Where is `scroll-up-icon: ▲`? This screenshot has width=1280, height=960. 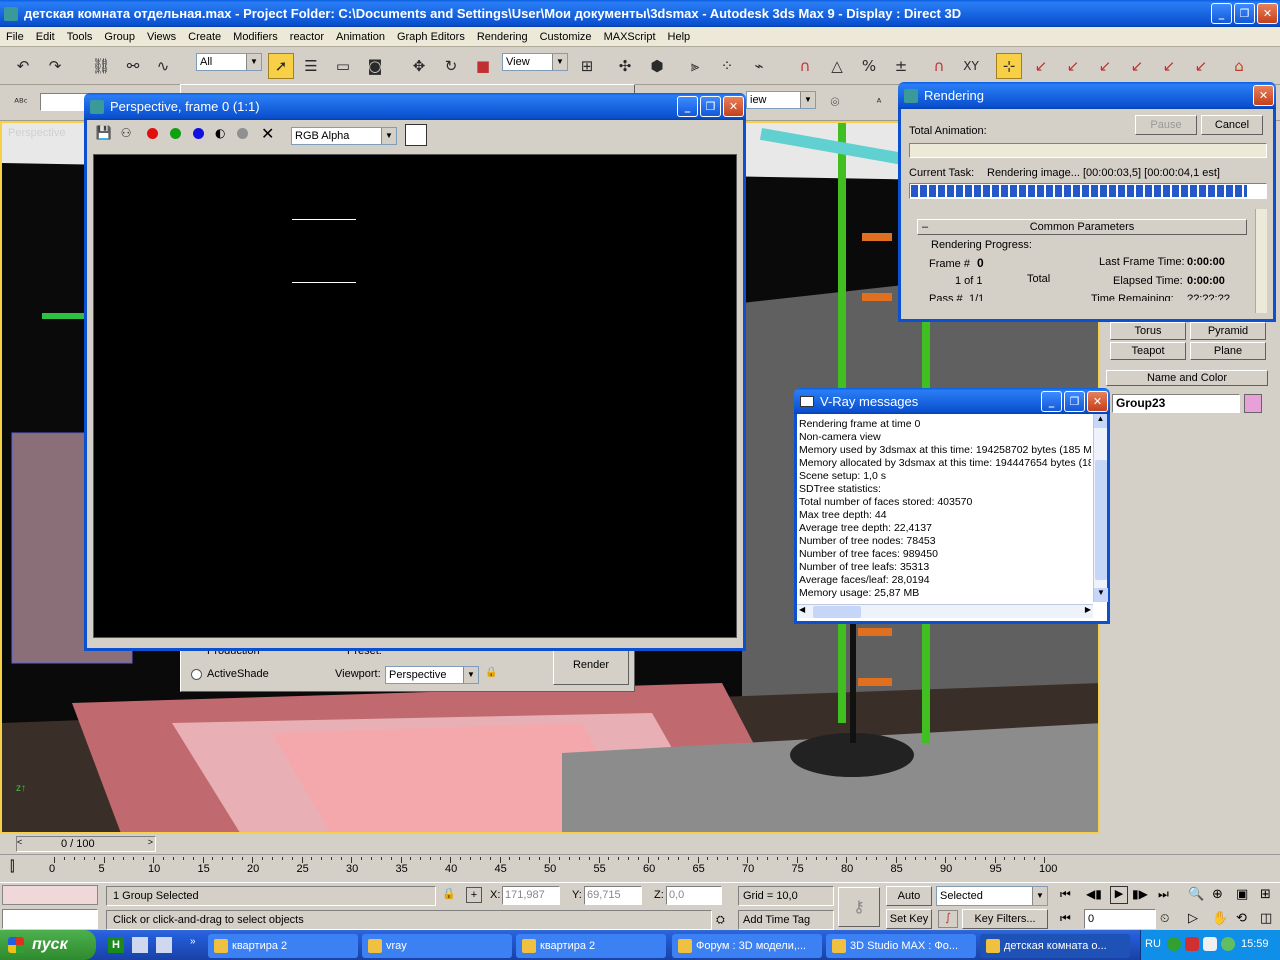 scroll-up-icon: ▲ is located at coordinates (1100, 421).